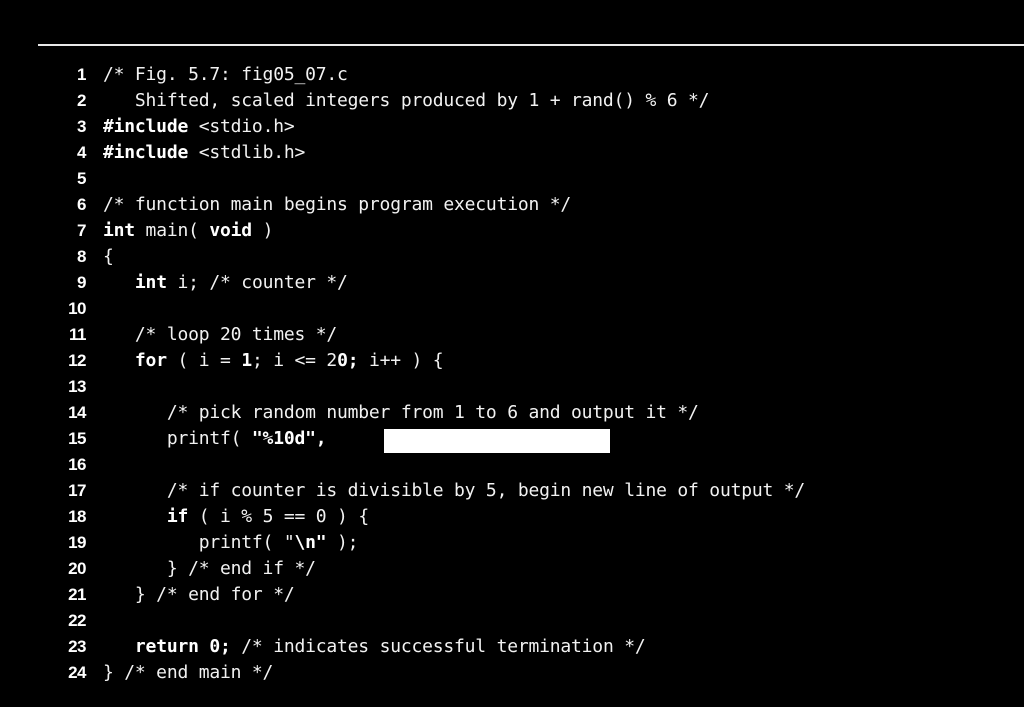 Image resolution: width=1024 pixels, height=707 pixels. What do you see at coordinates (199, 594) in the screenshot?
I see `code-text: } /* end for */` at bounding box center [199, 594].